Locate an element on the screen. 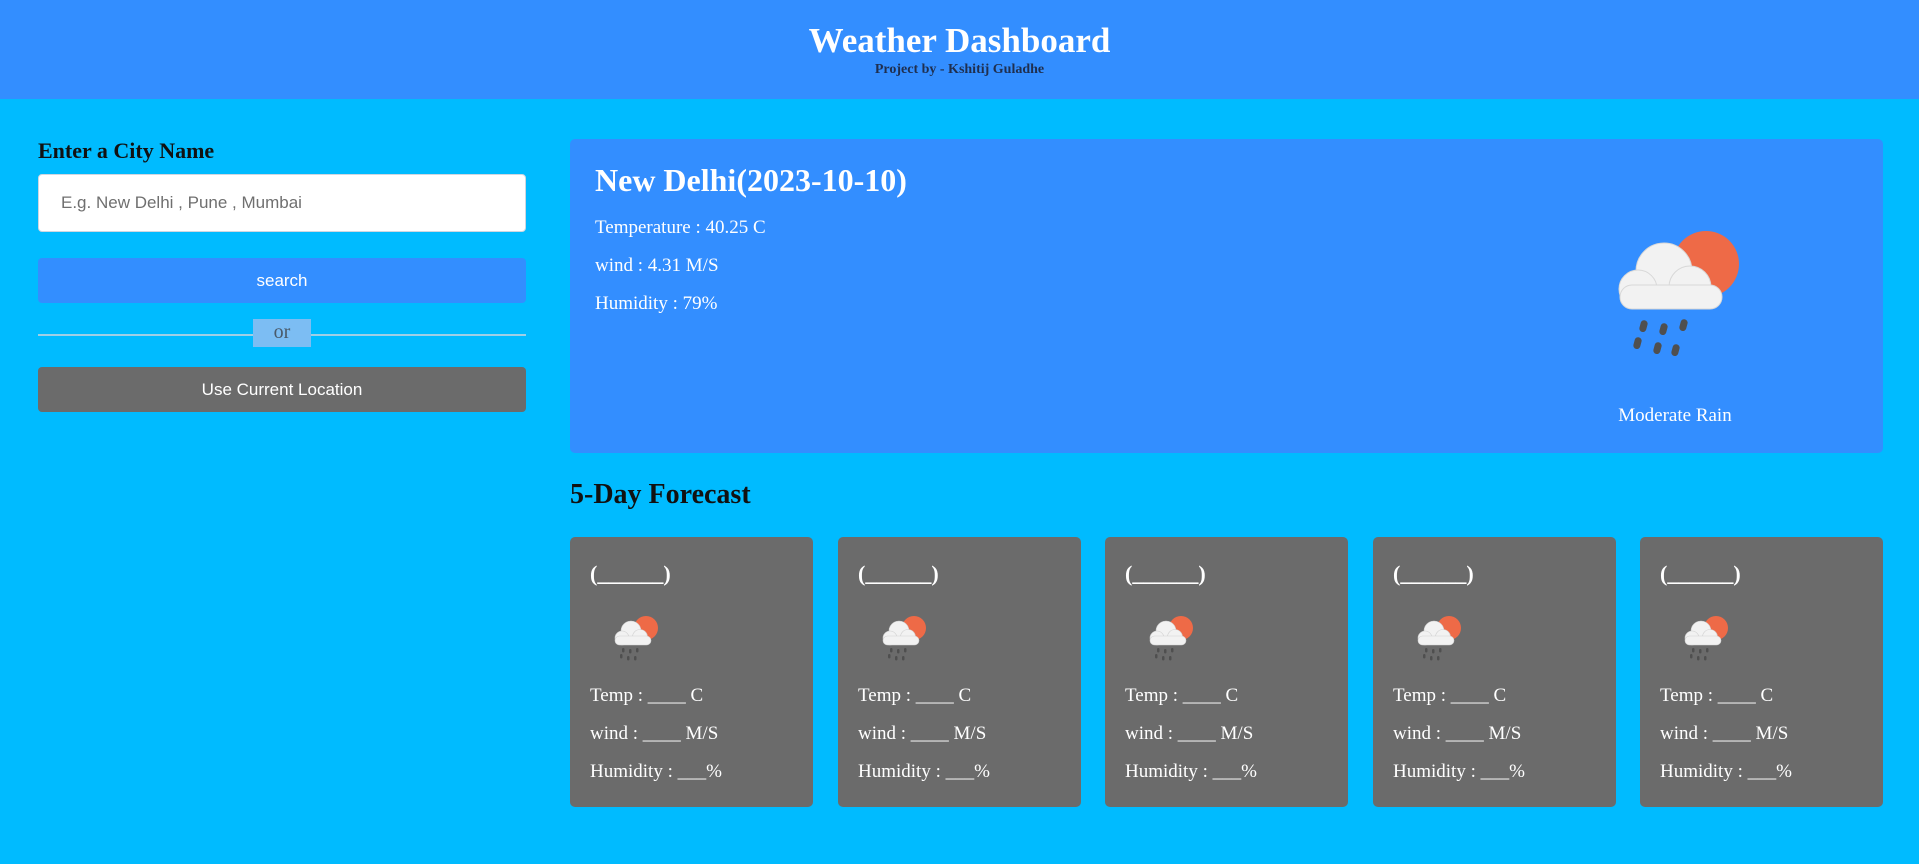  forecast-title: 5-Day Forecast is located at coordinates (660, 494).